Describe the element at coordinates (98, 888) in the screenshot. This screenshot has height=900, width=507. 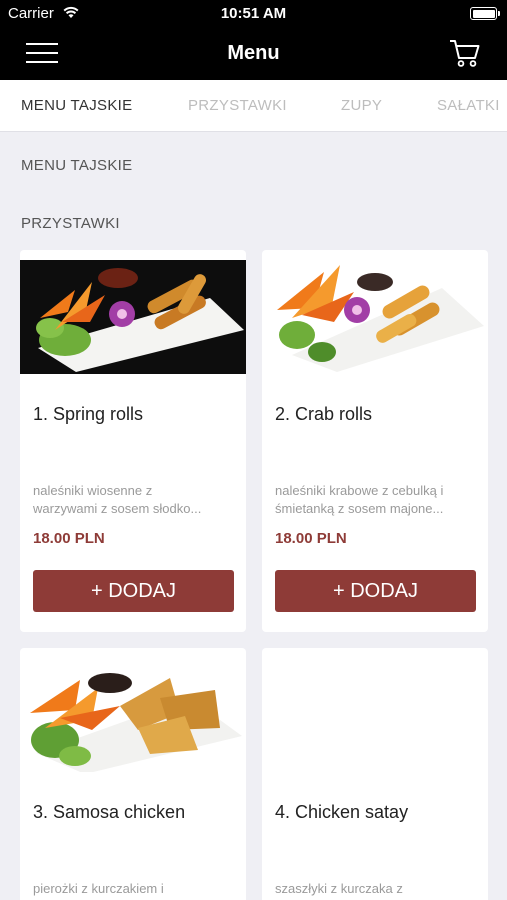
I see `product-description: pierożki z kurczakiem i` at that location.